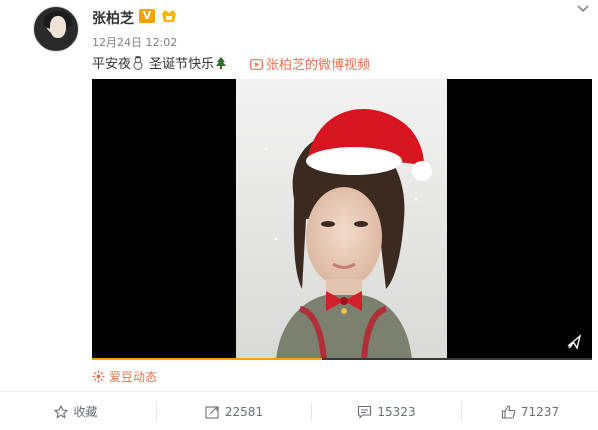 Image resolution: width=598 pixels, height=430 pixels. Describe the element at coordinates (207, 359) in the screenshot. I see `video-progress-fill` at that location.